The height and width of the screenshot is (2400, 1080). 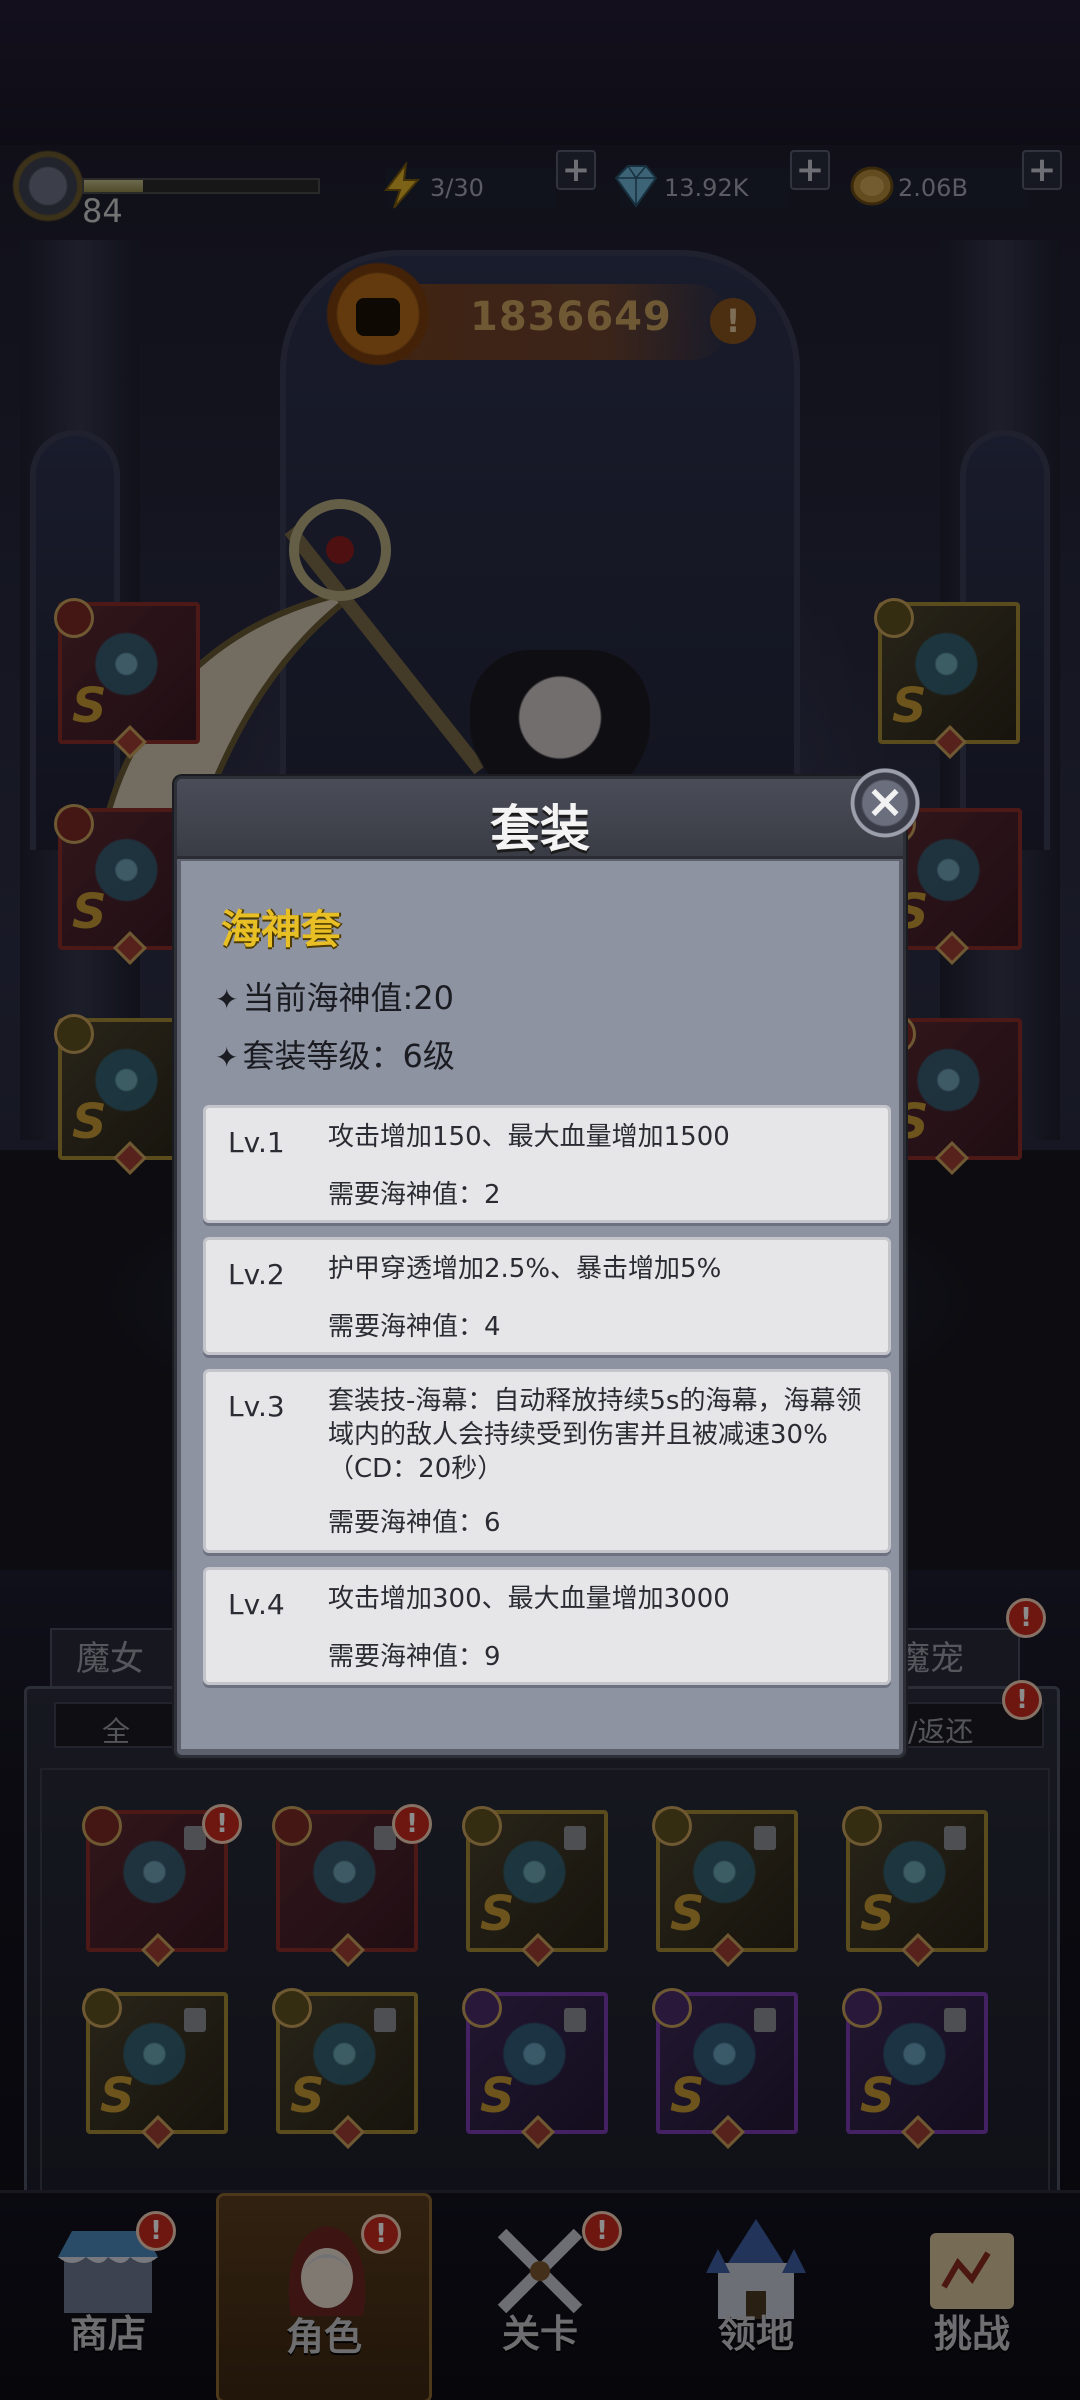 I want to click on set-level-text: 套装等级：6级, so click(x=348, y=1056).